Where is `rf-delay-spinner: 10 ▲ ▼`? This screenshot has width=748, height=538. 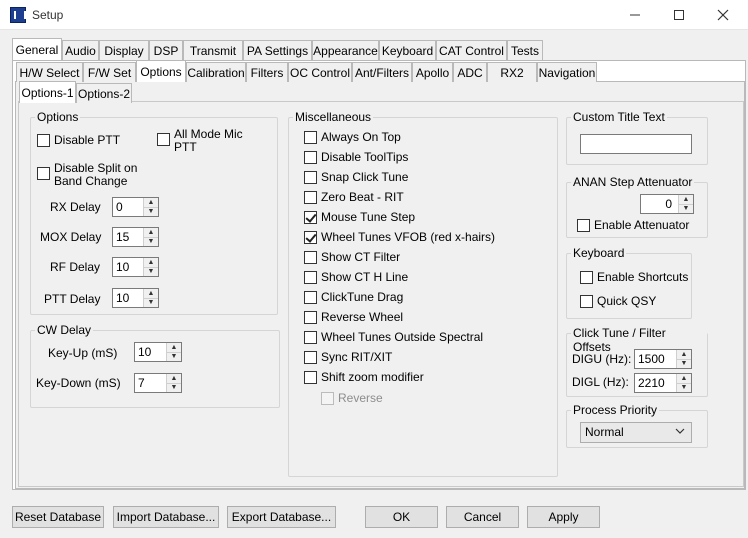
rf-delay-spinner: 10 ▲ ▼ is located at coordinates (135, 267).